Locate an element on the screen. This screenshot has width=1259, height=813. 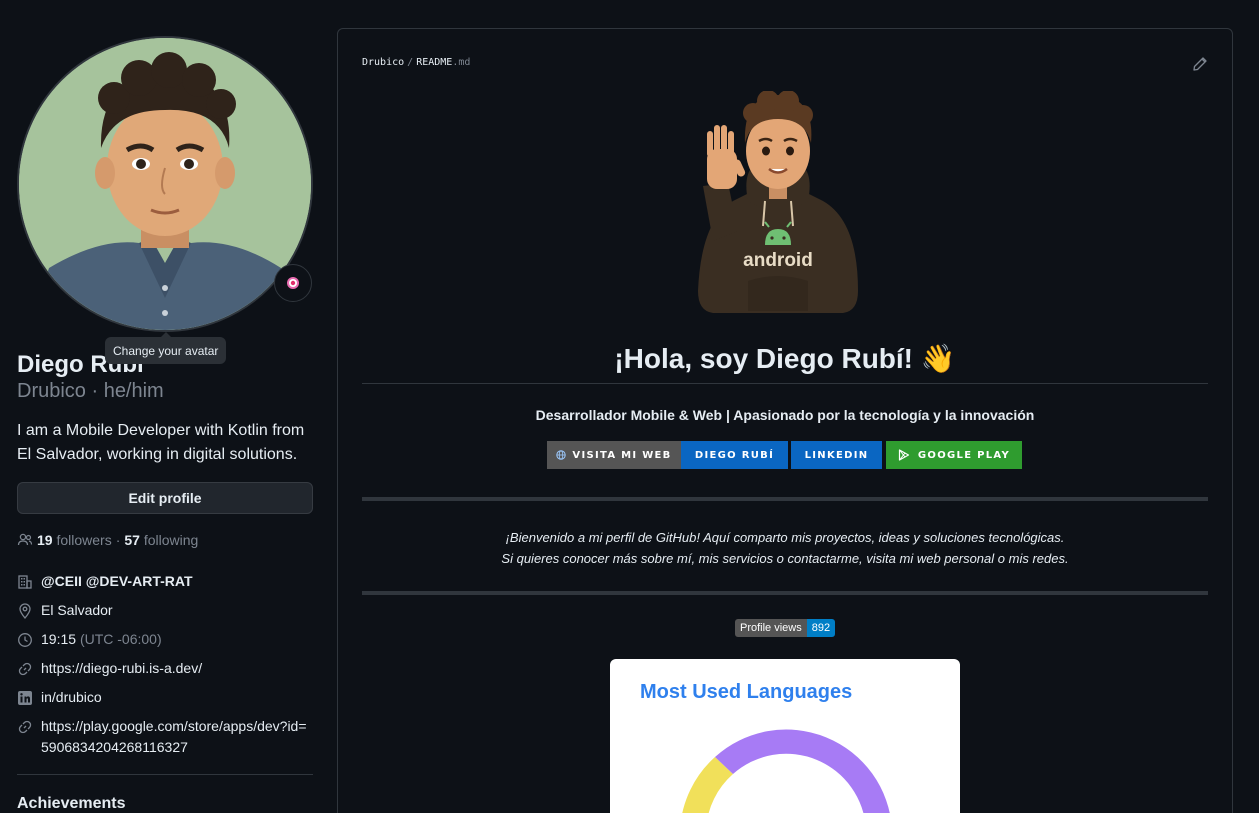
profile-views-label: Profile views is located at coordinates (771, 628).